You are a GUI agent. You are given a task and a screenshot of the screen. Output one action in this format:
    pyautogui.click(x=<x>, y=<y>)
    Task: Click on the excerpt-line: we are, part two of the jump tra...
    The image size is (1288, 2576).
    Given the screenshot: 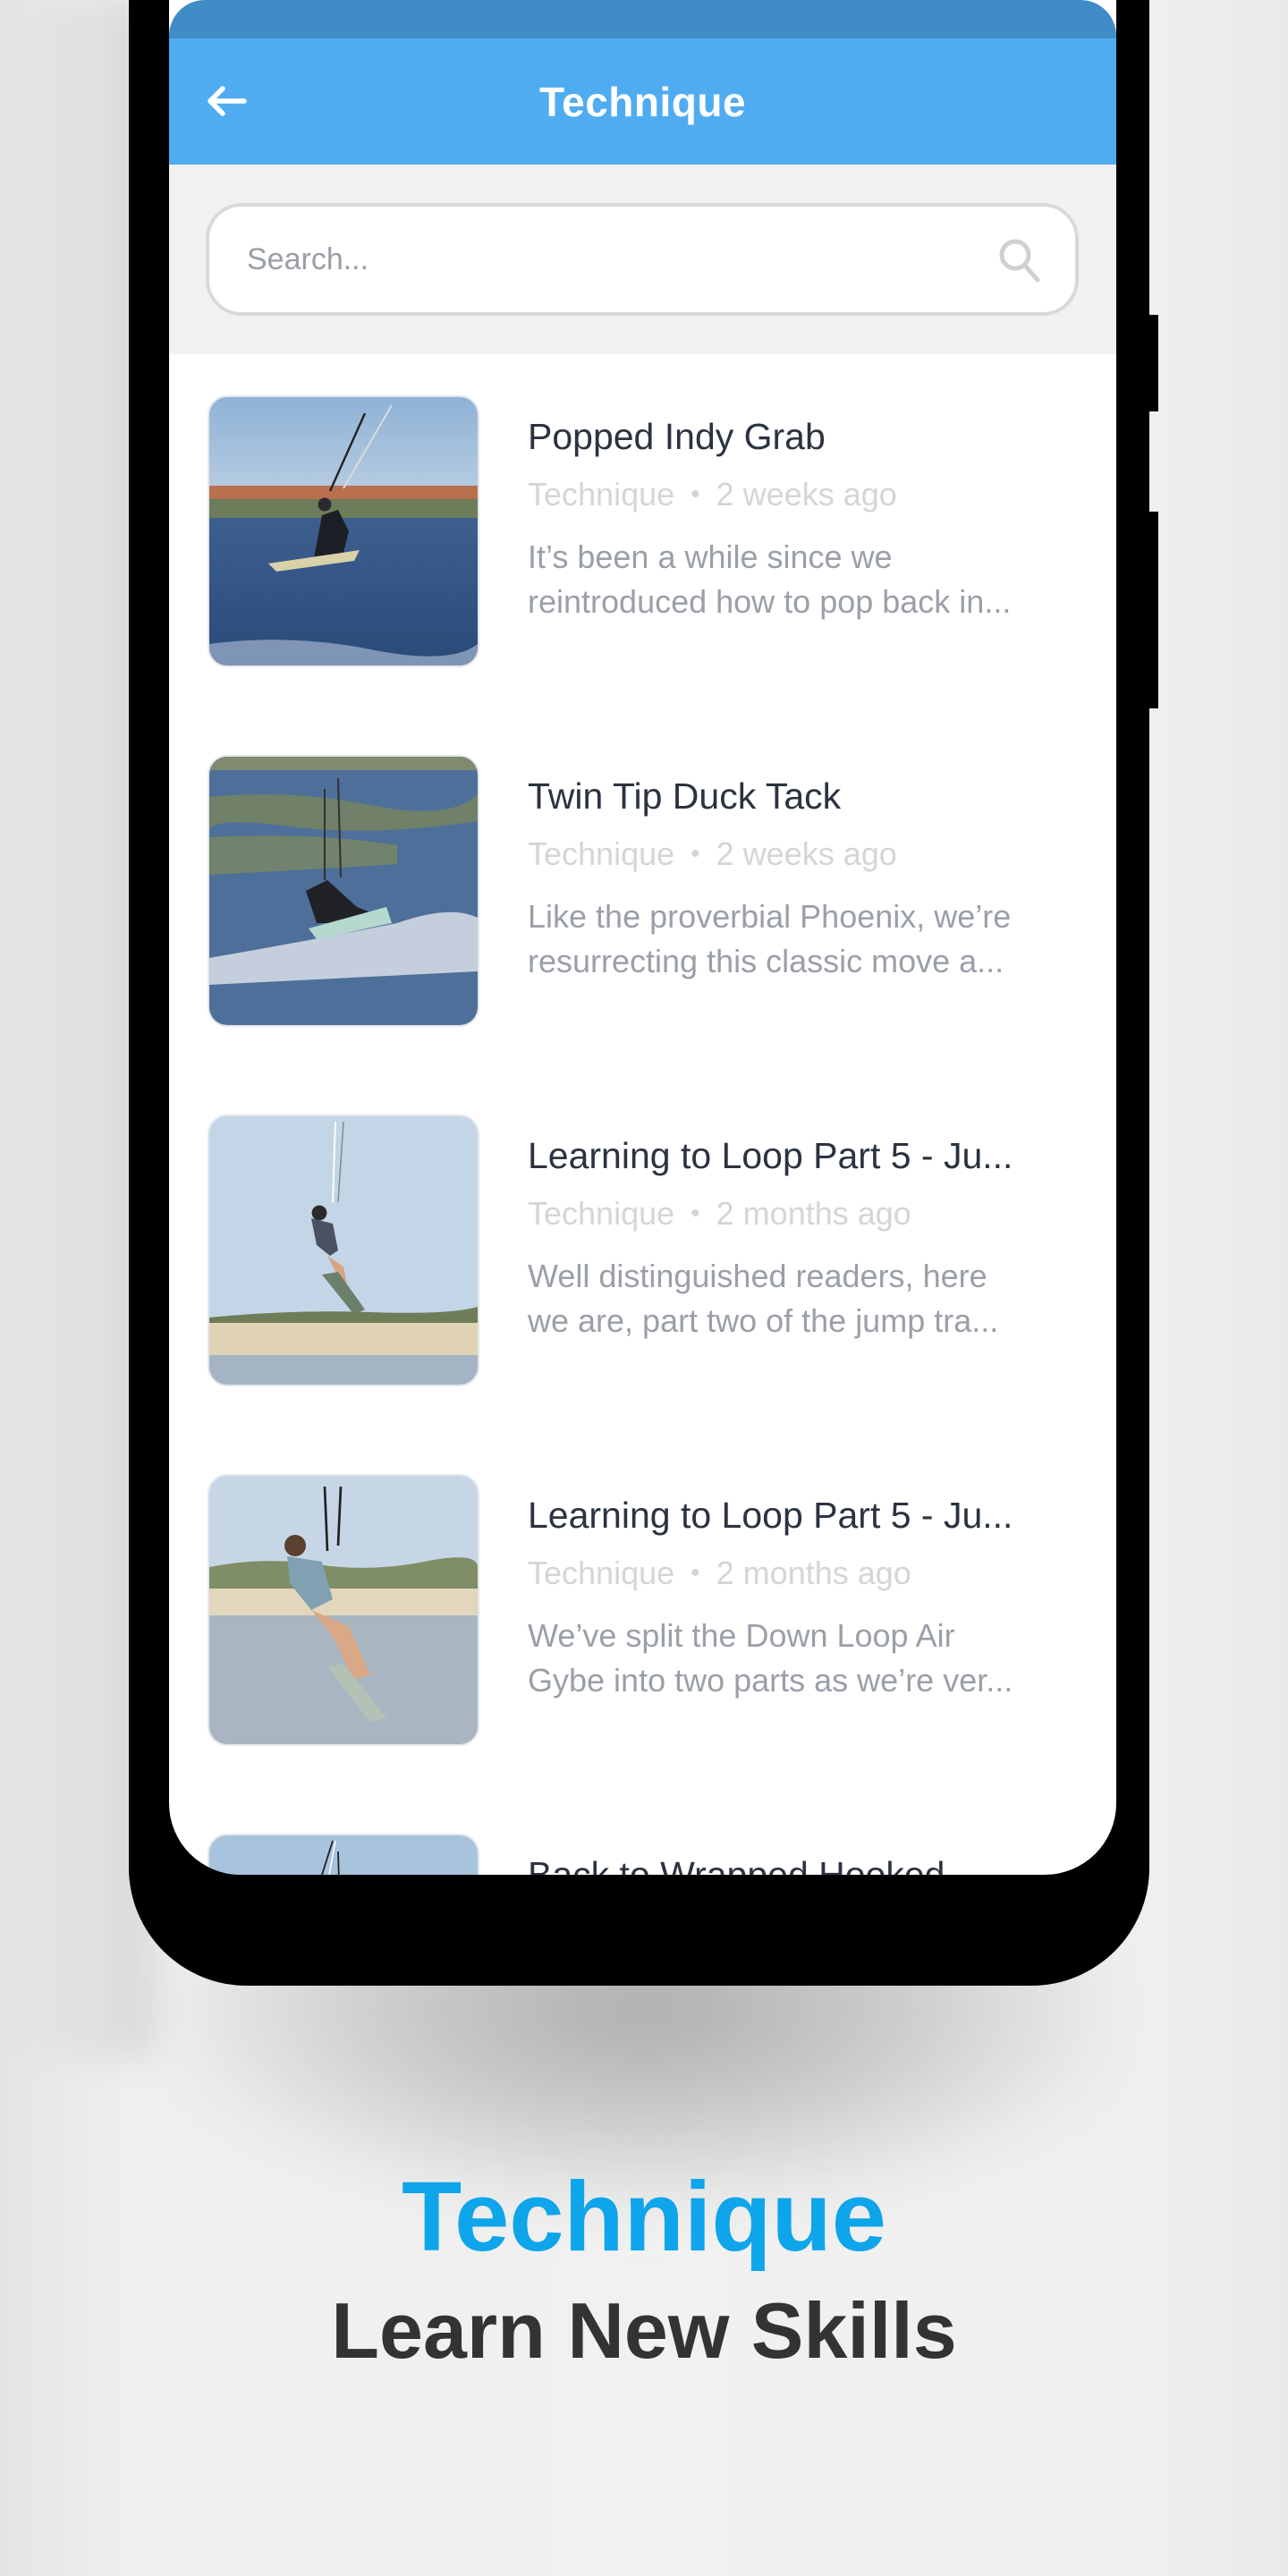 What is the action you would take?
    pyautogui.click(x=763, y=1320)
    